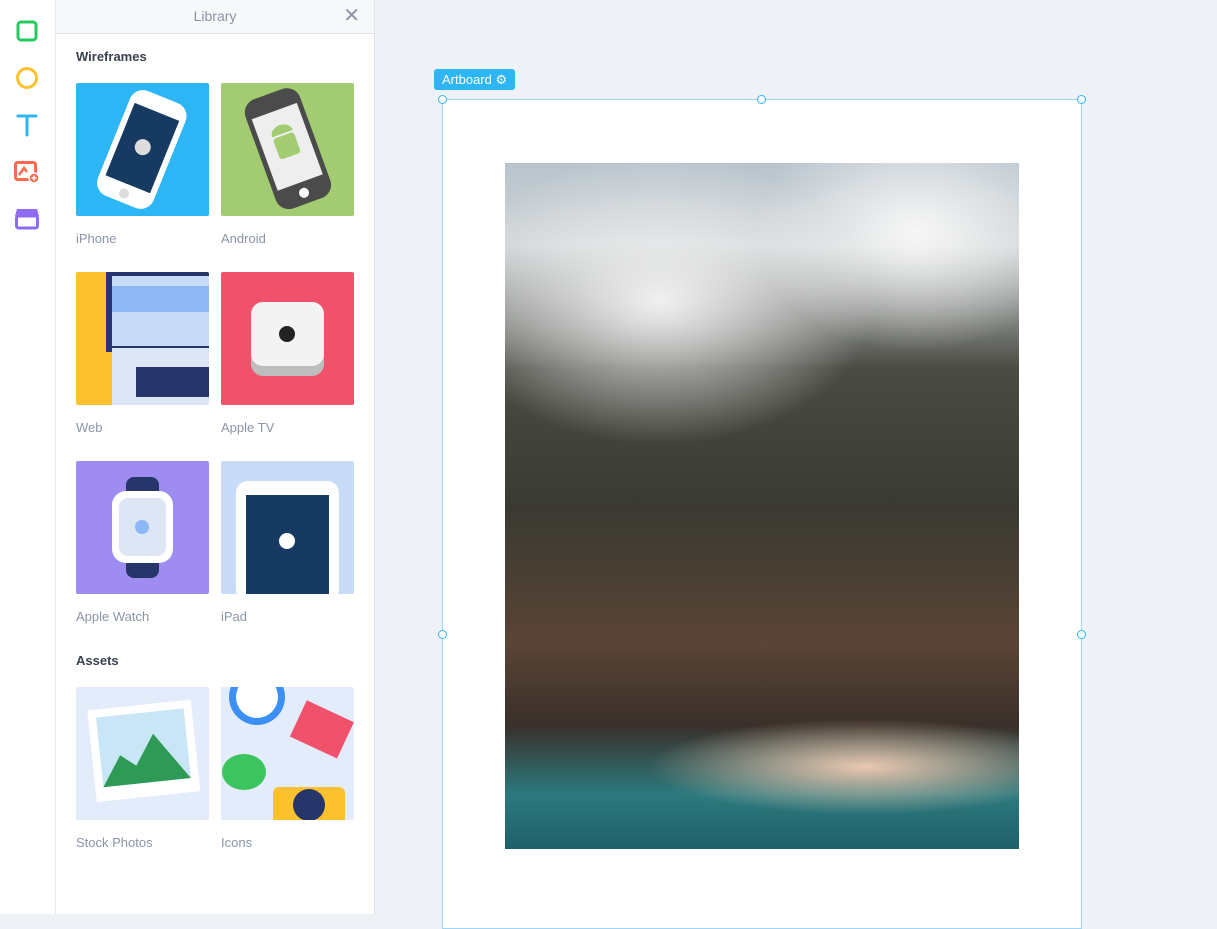  I want to click on apple-tv-illustration, so click(287, 339).